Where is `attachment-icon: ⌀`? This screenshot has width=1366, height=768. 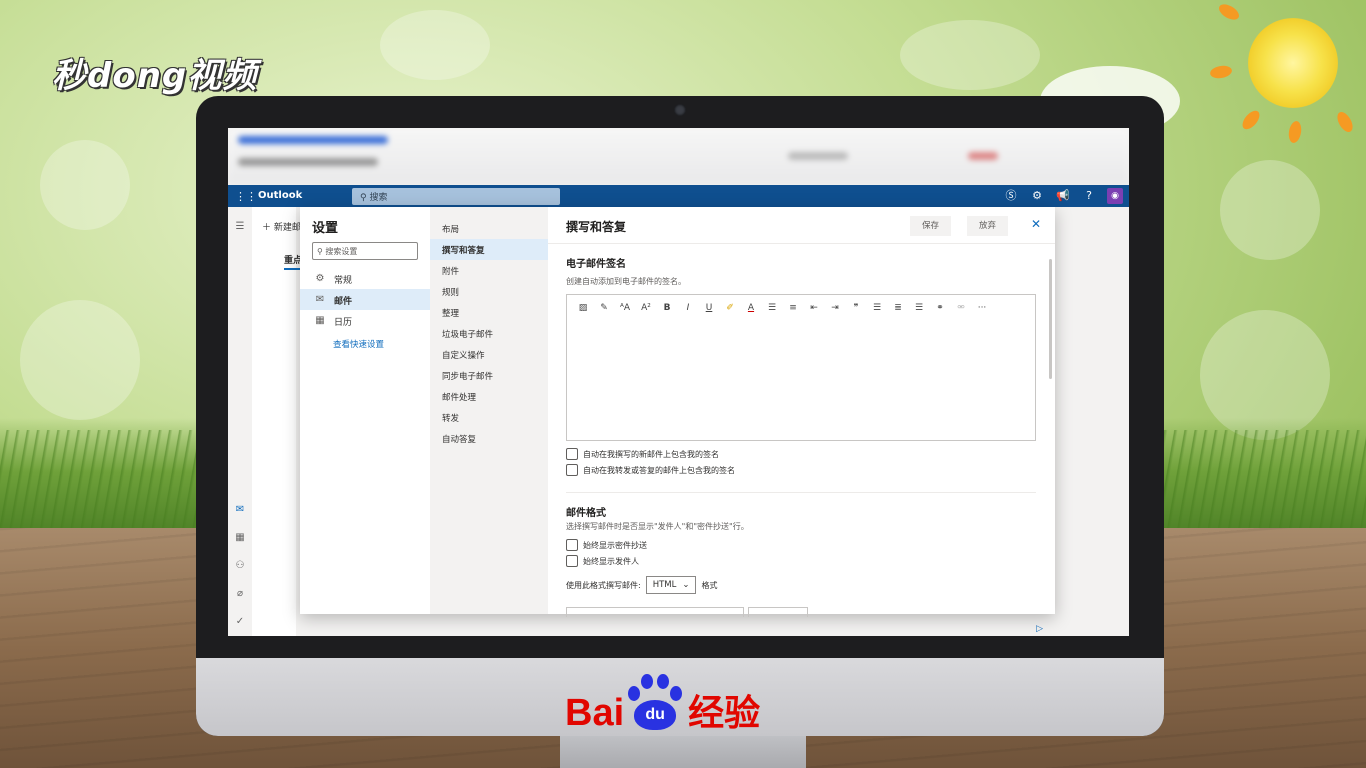 attachment-icon: ⌀ is located at coordinates (240, 594).